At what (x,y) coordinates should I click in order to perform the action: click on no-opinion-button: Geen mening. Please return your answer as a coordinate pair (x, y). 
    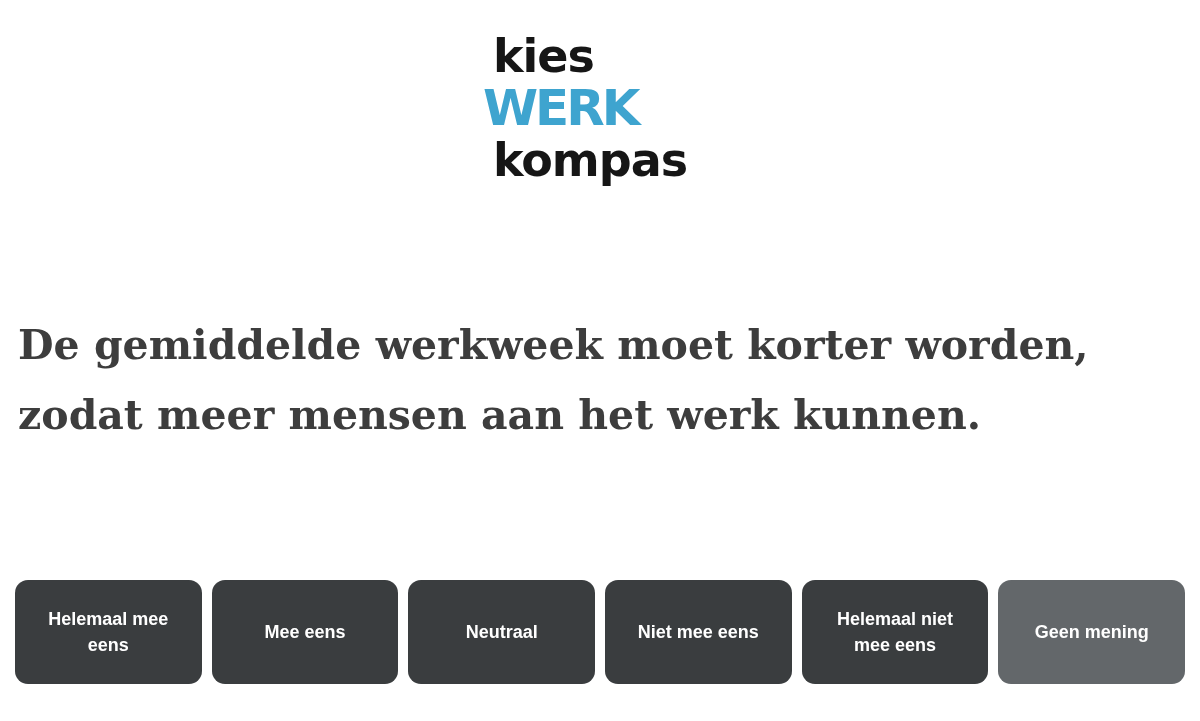
    Looking at the image, I should click on (1092, 632).